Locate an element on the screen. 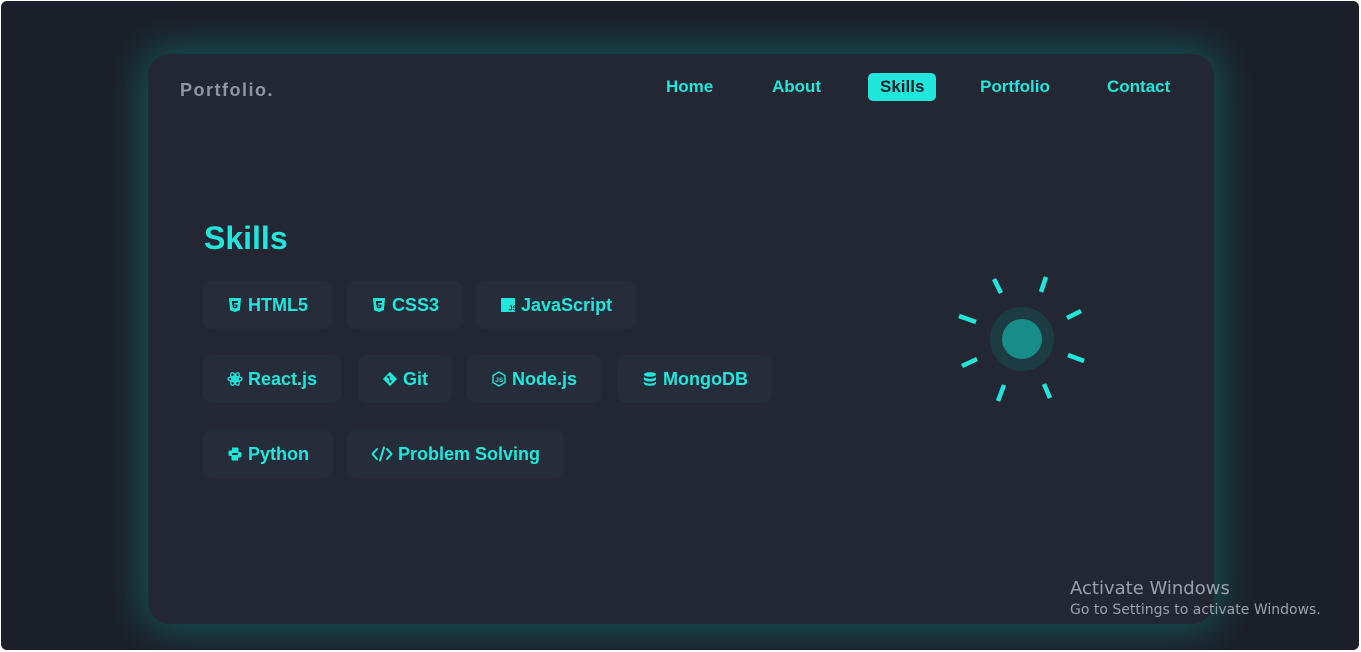 The width and height of the screenshot is (1361, 652). nav-about: About is located at coordinates (796, 87).